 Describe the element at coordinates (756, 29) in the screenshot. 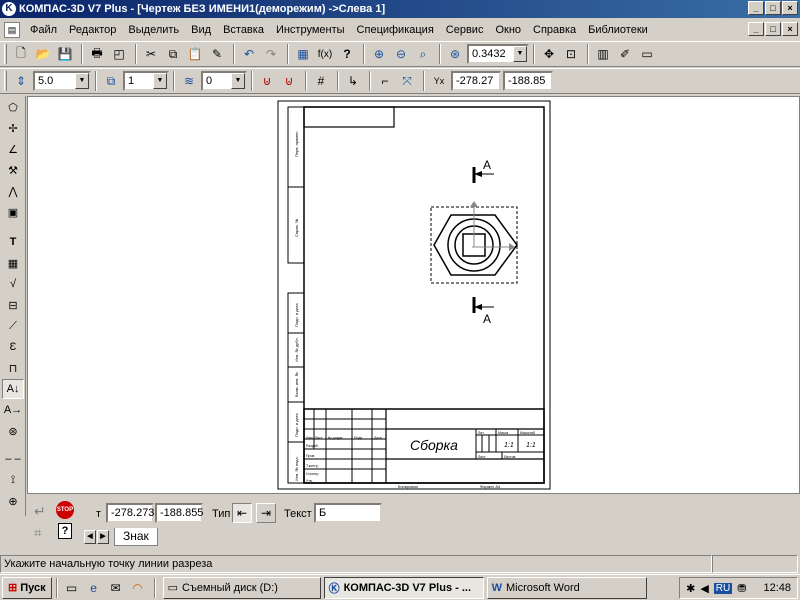

I see `doc-minimize-button: _` at that location.